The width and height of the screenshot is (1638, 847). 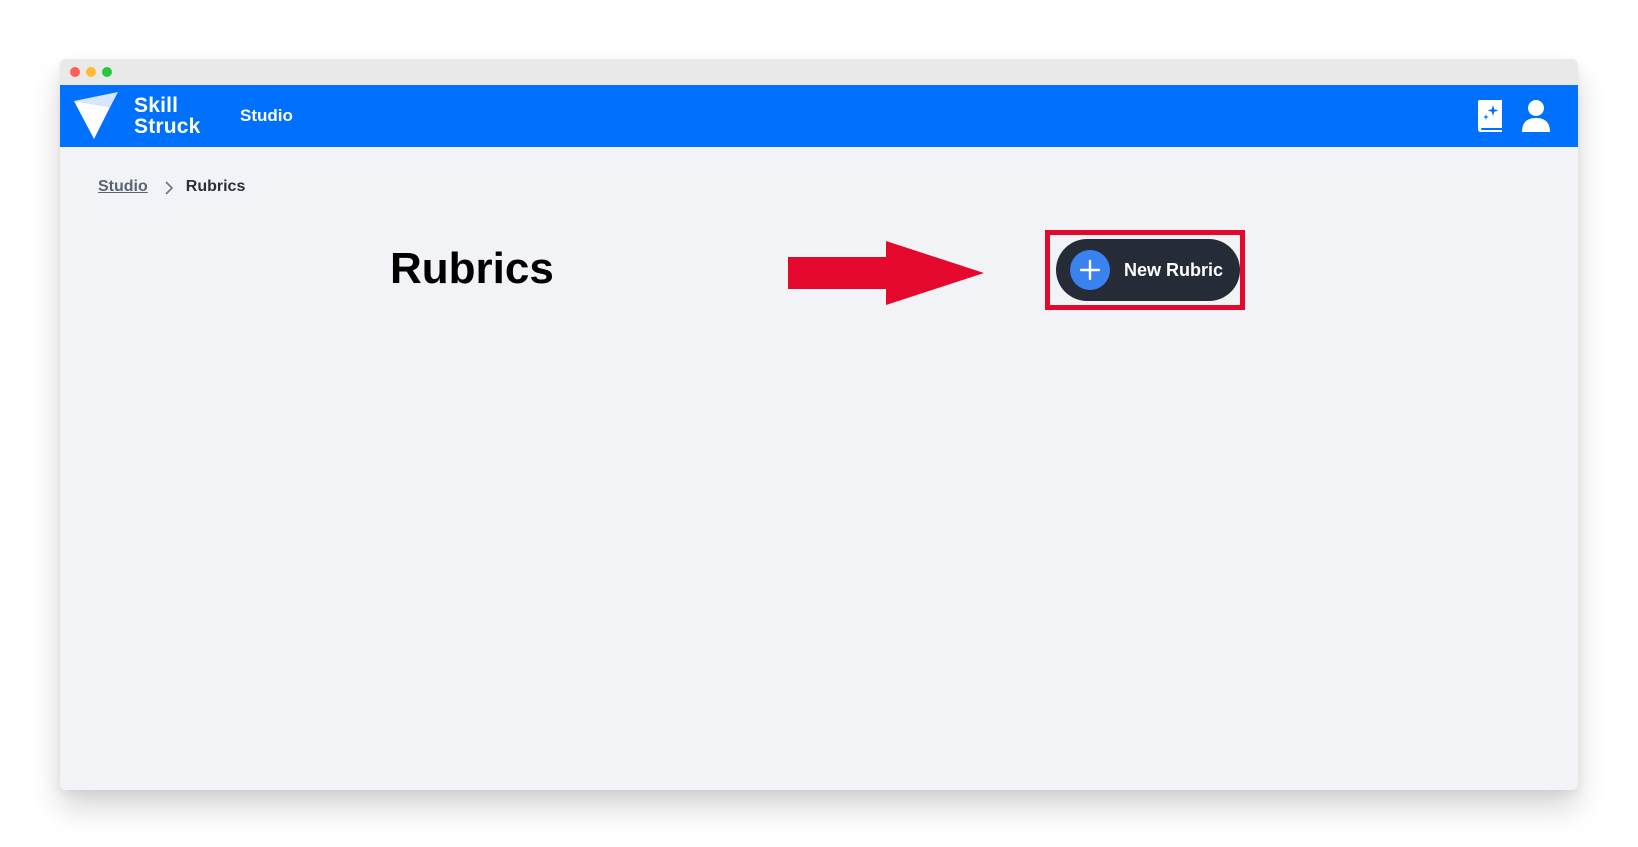 What do you see at coordinates (1490, 116) in the screenshot?
I see `ai-book-icon` at bounding box center [1490, 116].